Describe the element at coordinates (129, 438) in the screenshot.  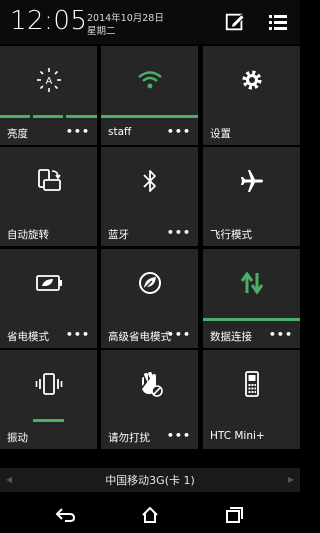
I see `tile-label: 请勿打扰` at that location.